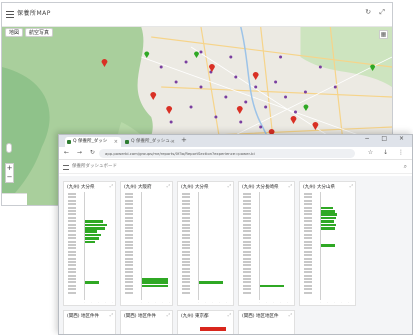 The image size is (413, 335). I want to click on chart-panel: (九州) 大分山県 ⤢ · · · · ·, so click(327, 243).